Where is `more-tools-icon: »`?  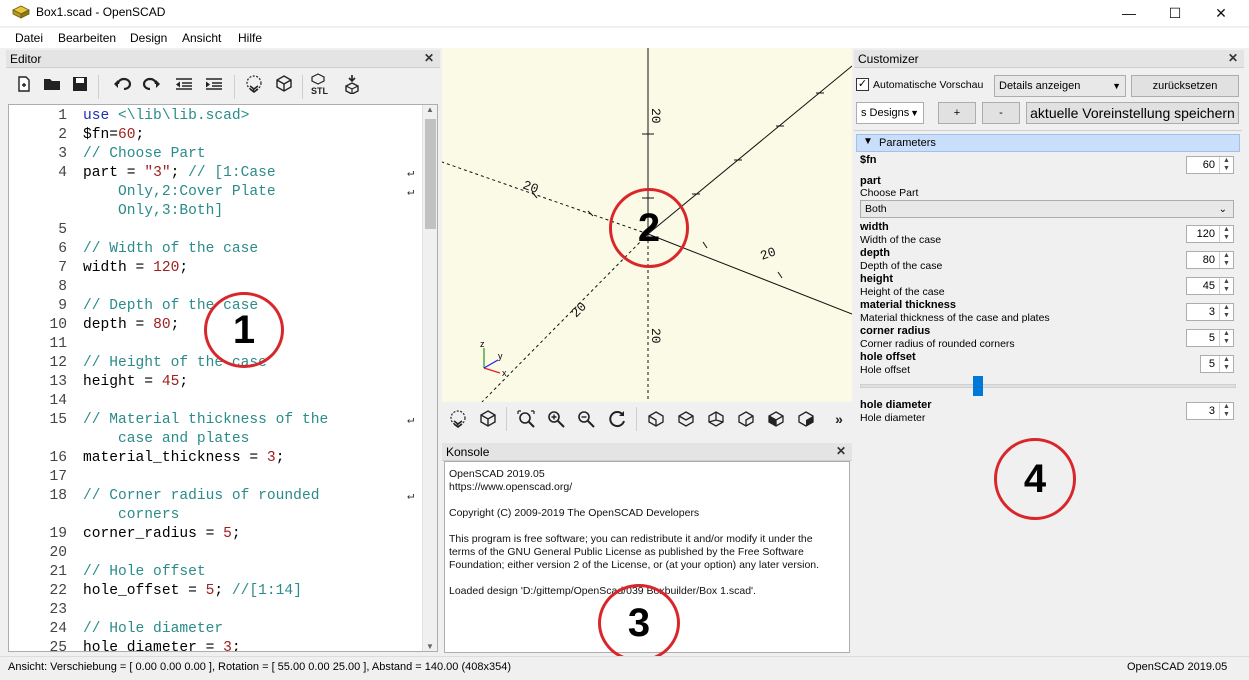
more-tools-icon: » is located at coordinates (839, 419).